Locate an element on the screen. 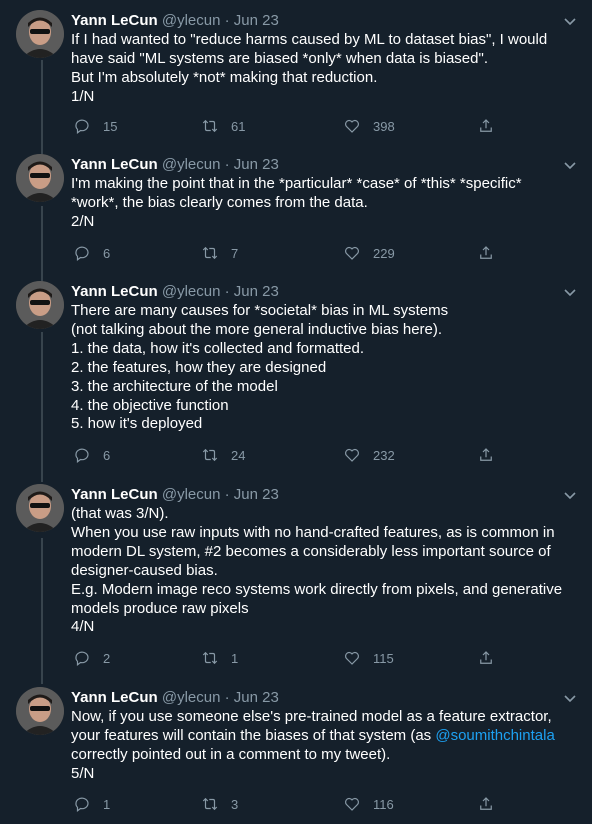  tweet-actions: 6 7 229 is located at coordinates (311, 253).